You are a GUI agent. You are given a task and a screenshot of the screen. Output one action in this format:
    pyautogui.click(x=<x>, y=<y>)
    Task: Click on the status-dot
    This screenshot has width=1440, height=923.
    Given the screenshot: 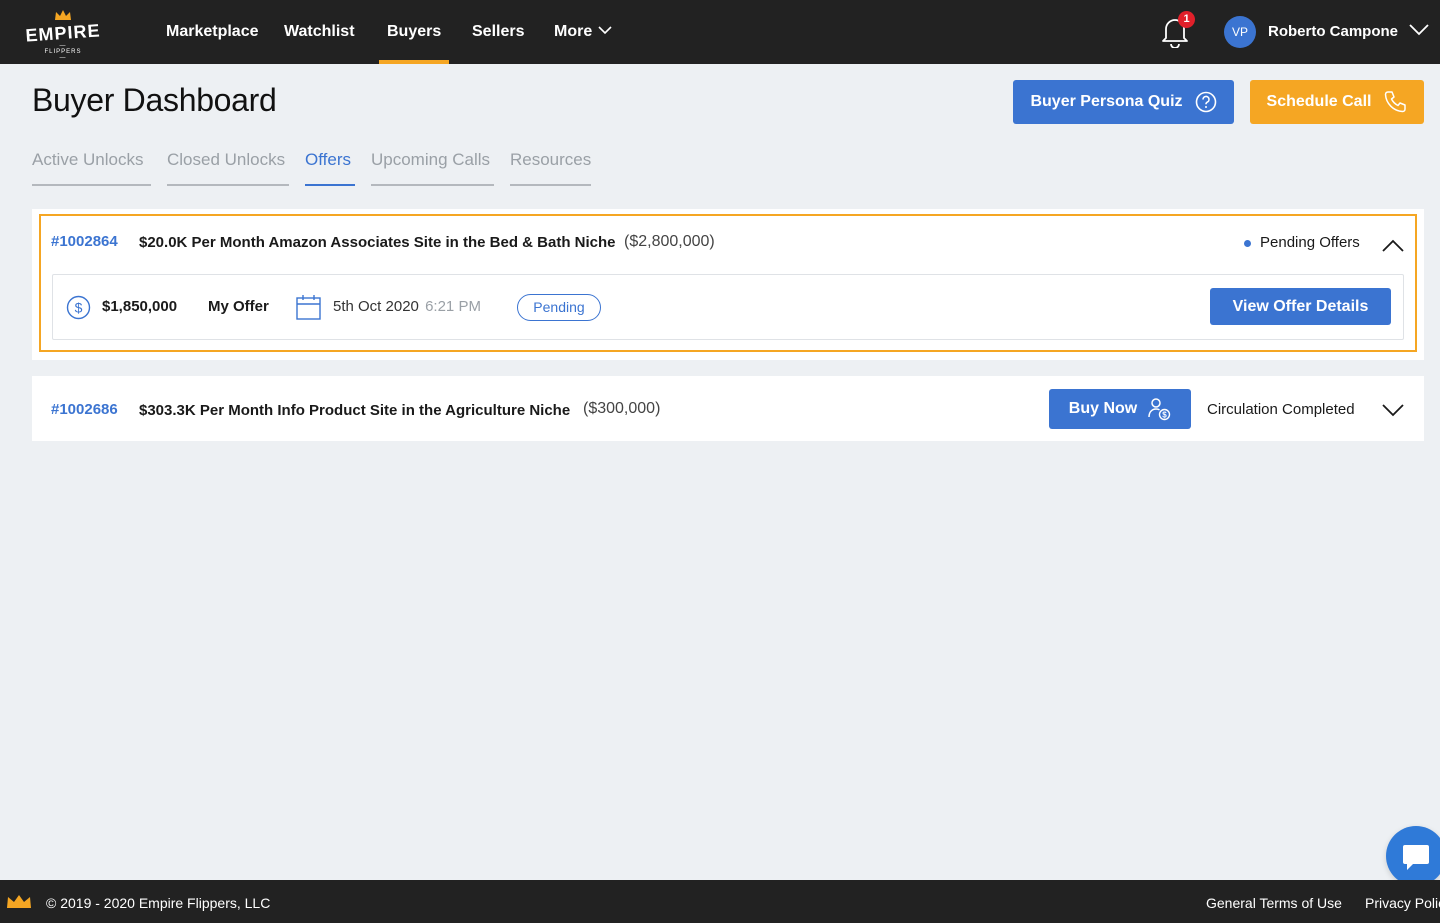 What is the action you would take?
    pyautogui.click(x=1247, y=243)
    